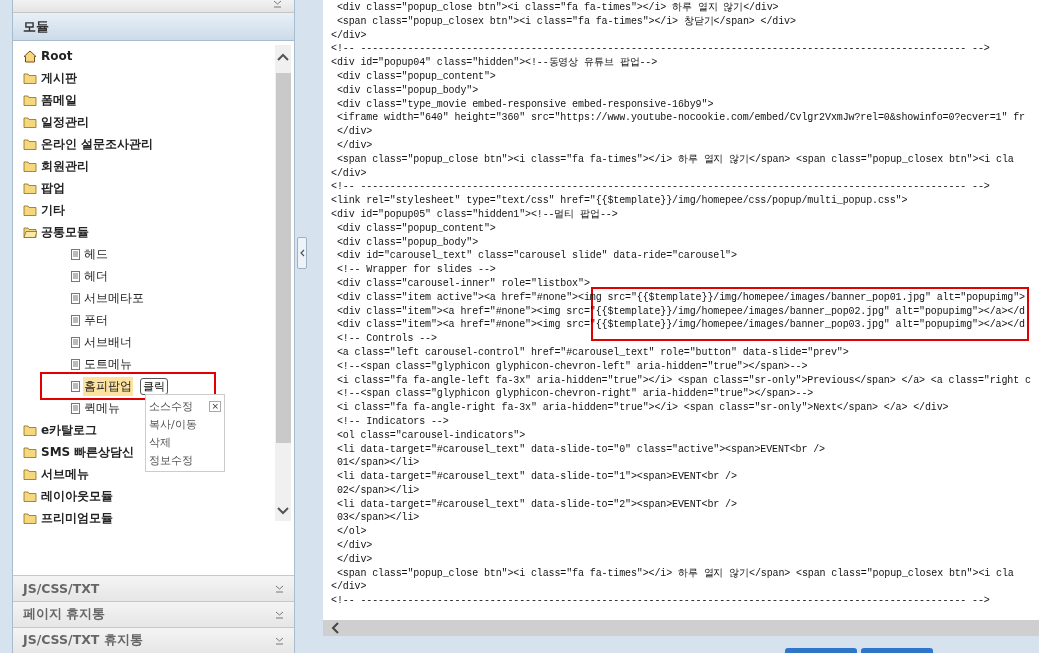 This screenshot has width=1039, height=653. Describe the element at coordinates (392, 421) in the screenshot. I see `code-line: <!-- Indicators -->` at that location.